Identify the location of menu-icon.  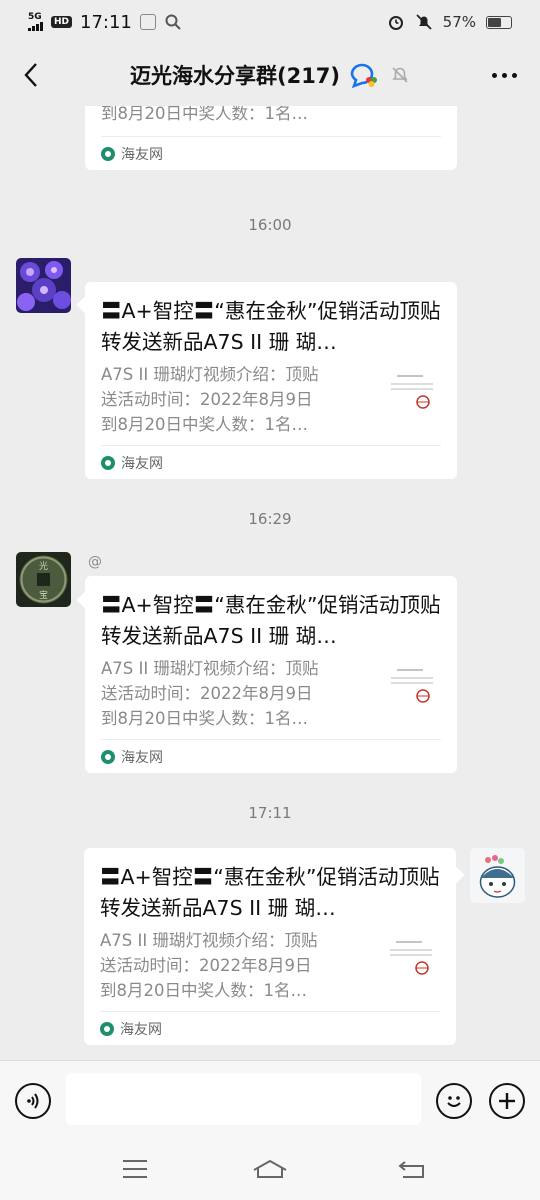
(135, 1169).